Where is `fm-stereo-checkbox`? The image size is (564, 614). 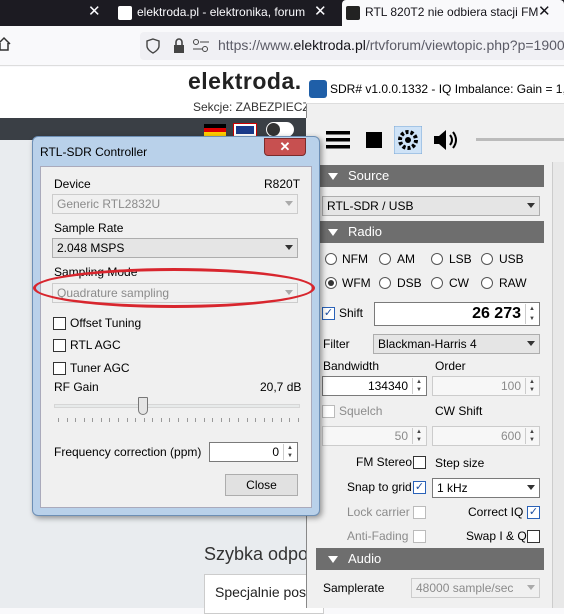 fm-stereo-checkbox is located at coordinates (419, 462).